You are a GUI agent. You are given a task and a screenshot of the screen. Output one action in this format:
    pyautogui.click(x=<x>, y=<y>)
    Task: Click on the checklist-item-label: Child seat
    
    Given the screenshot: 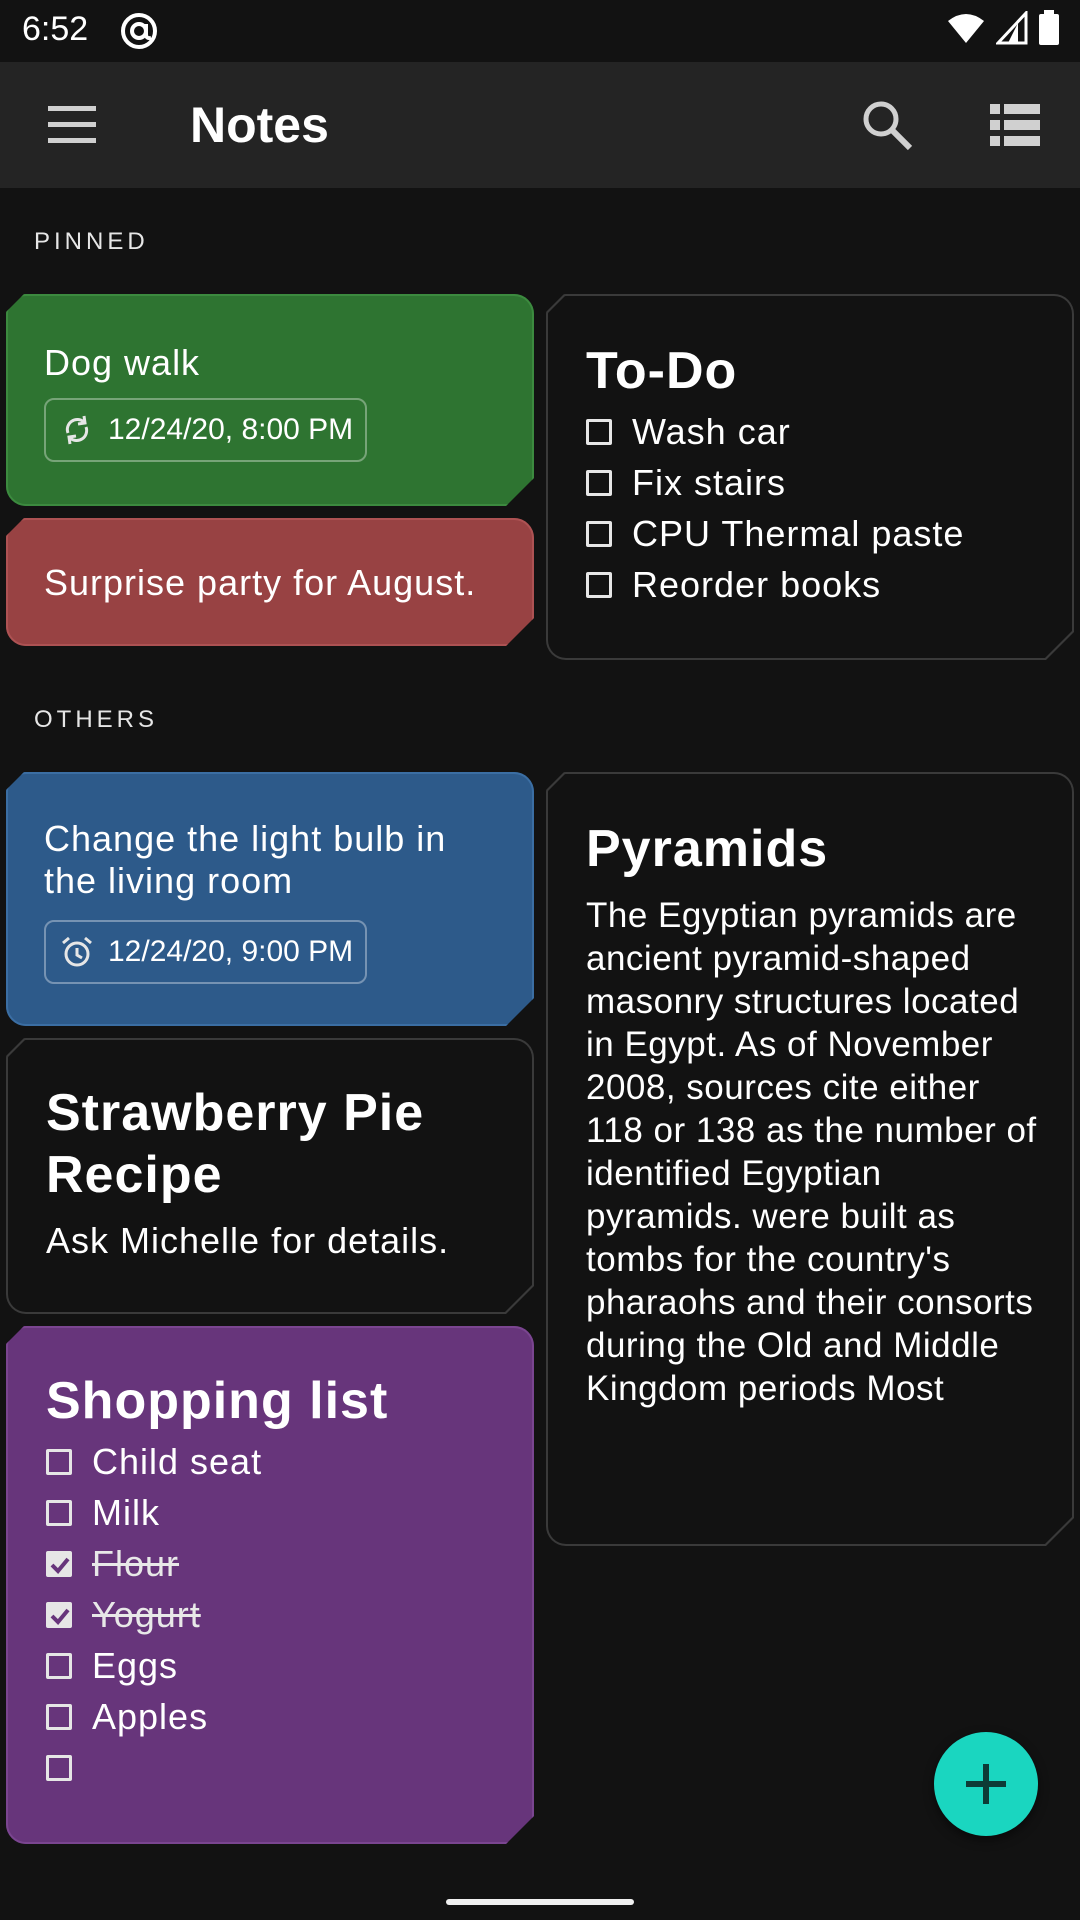 What is the action you would take?
    pyautogui.click(x=177, y=1461)
    